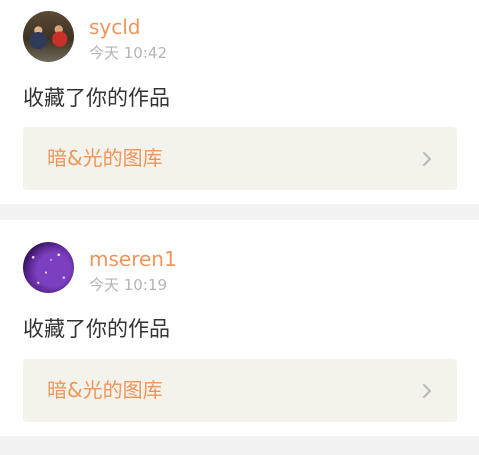 This screenshot has width=479, height=455. Describe the element at coordinates (128, 53) in the screenshot. I see `timestamp: 今天 10:42` at that location.